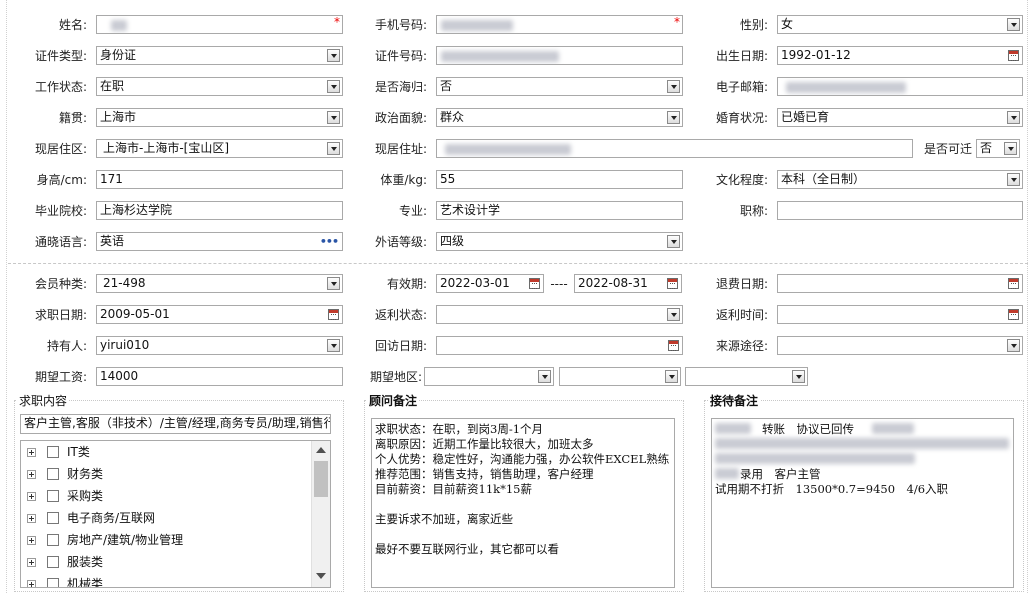  I want to click on marital-select: 已婚已育, so click(900, 117).